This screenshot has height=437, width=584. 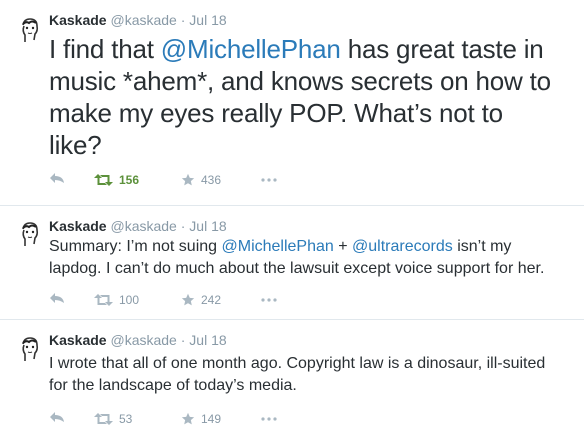 I want to click on mention-link: @ultrarecords, so click(x=402, y=246).